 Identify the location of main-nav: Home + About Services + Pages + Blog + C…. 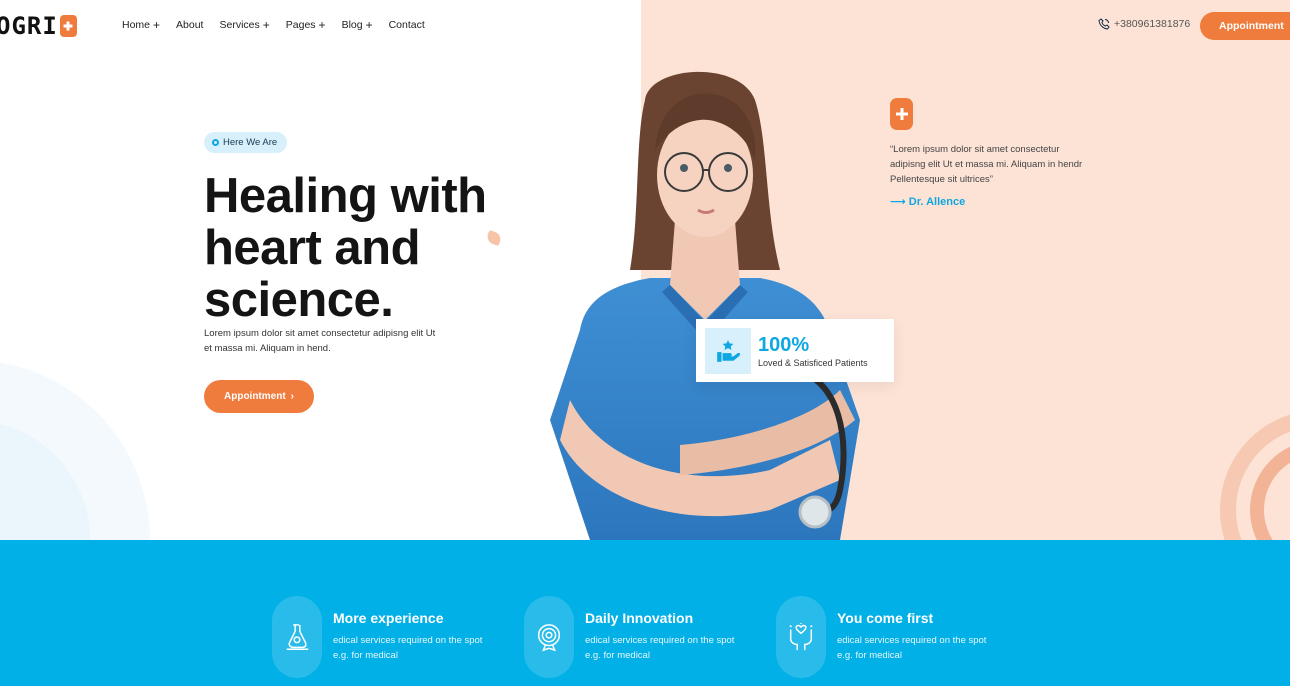
(273, 25).